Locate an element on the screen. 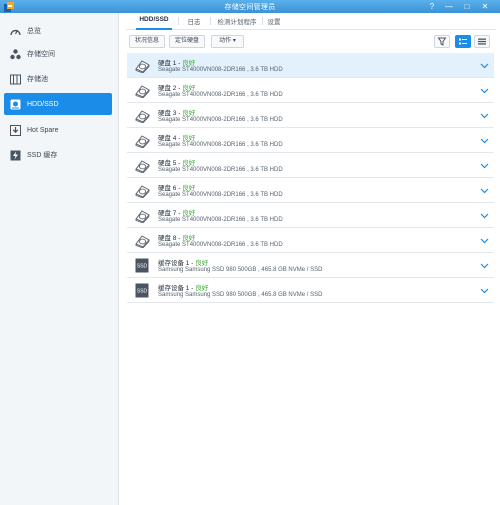 The height and width of the screenshot is (505, 500). sidebar-item-label: HDD/SSD is located at coordinates (43, 104).